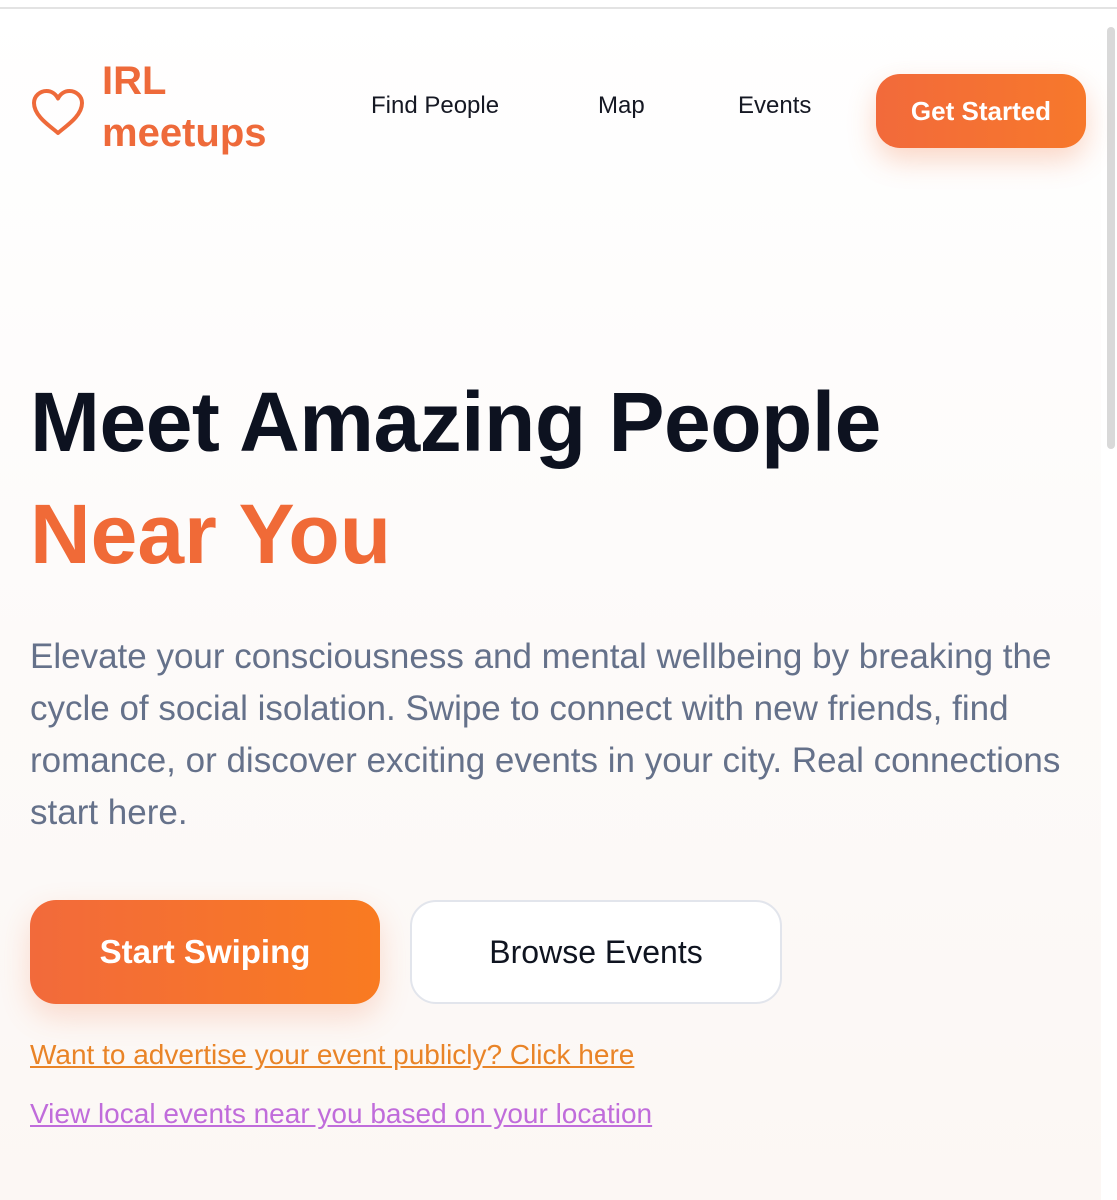 This screenshot has height=1200, width=1117. Describe the element at coordinates (1111, 238) in the screenshot. I see `scrollbar-thumb` at that location.